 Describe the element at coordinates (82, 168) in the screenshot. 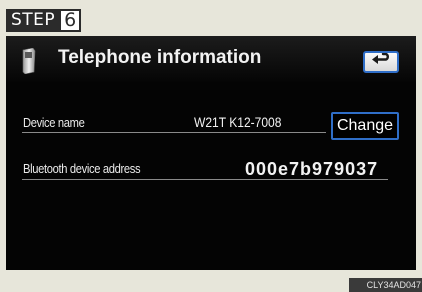

I see `bluetooth-address-label: Bluetooth device address` at that location.